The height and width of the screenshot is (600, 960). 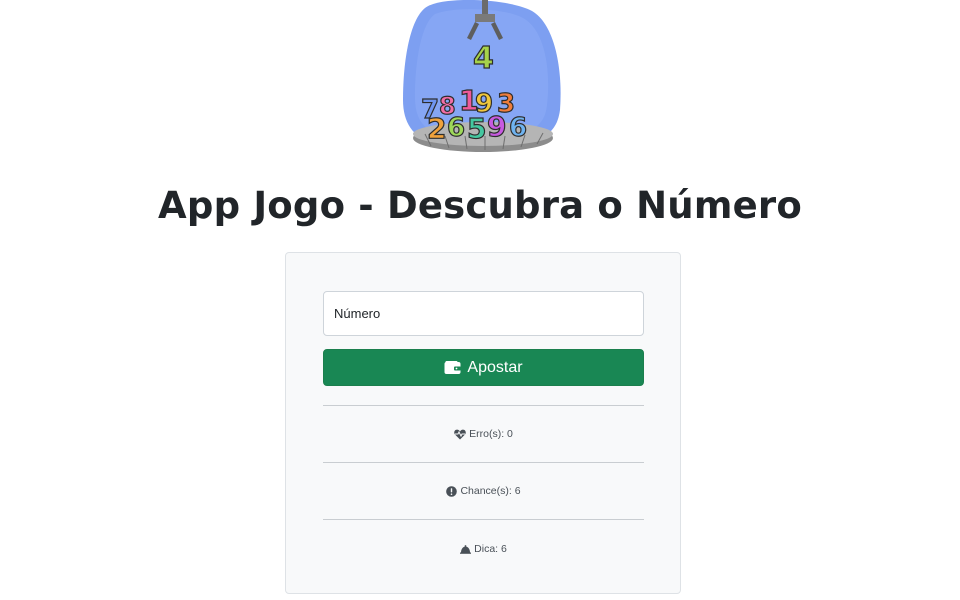 What do you see at coordinates (452, 491) in the screenshot?
I see `exclamation-circle-icon` at bounding box center [452, 491].